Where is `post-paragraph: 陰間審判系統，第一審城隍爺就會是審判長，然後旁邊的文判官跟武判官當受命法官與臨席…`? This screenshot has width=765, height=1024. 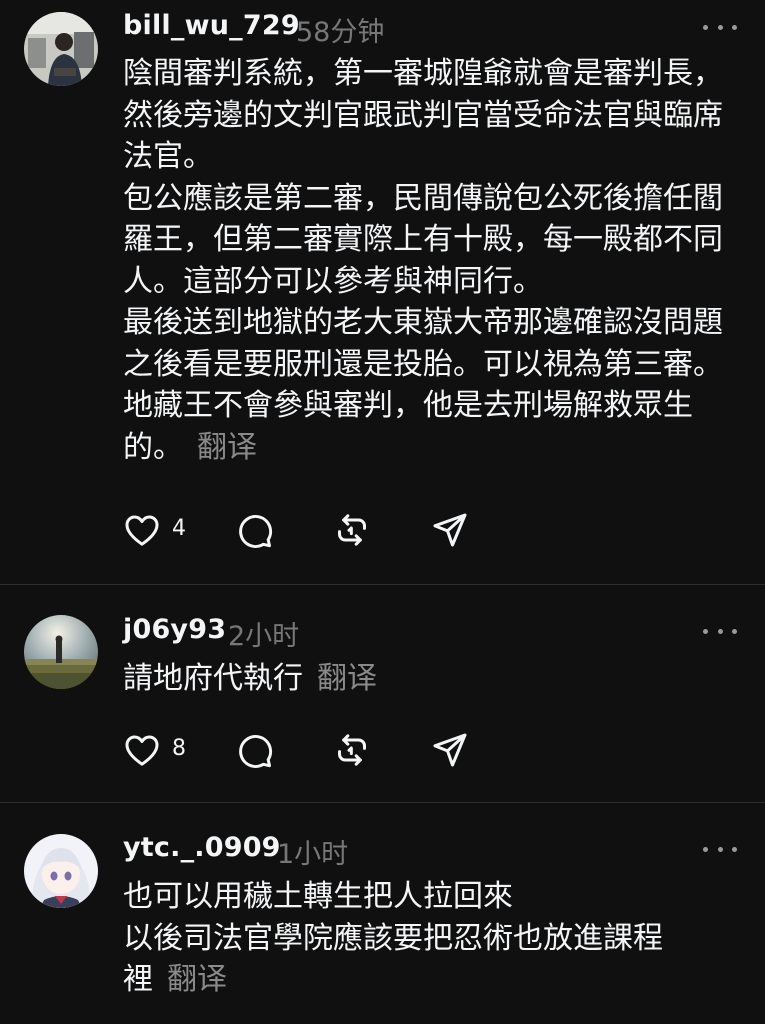
post-paragraph: 陰間審判系統，第一審城隍爺就會是審判長，然後旁邊的文判官跟武判官當受命法官與臨席… is located at coordinates (423, 115).